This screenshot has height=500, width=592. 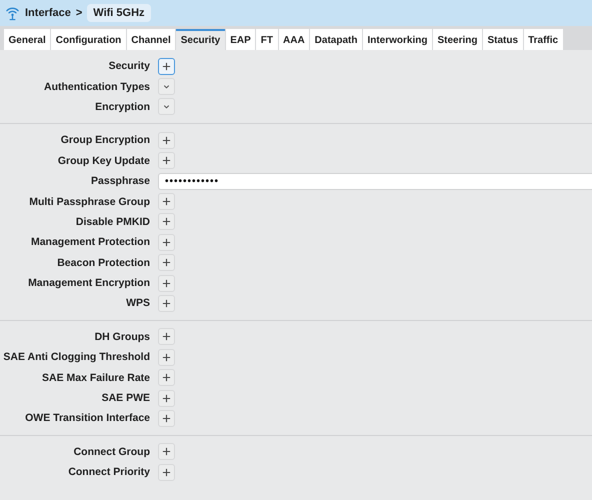 What do you see at coordinates (103, 262) in the screenshot?
I see `field-label: Beacon Protection` at bounding box center [103, 262].